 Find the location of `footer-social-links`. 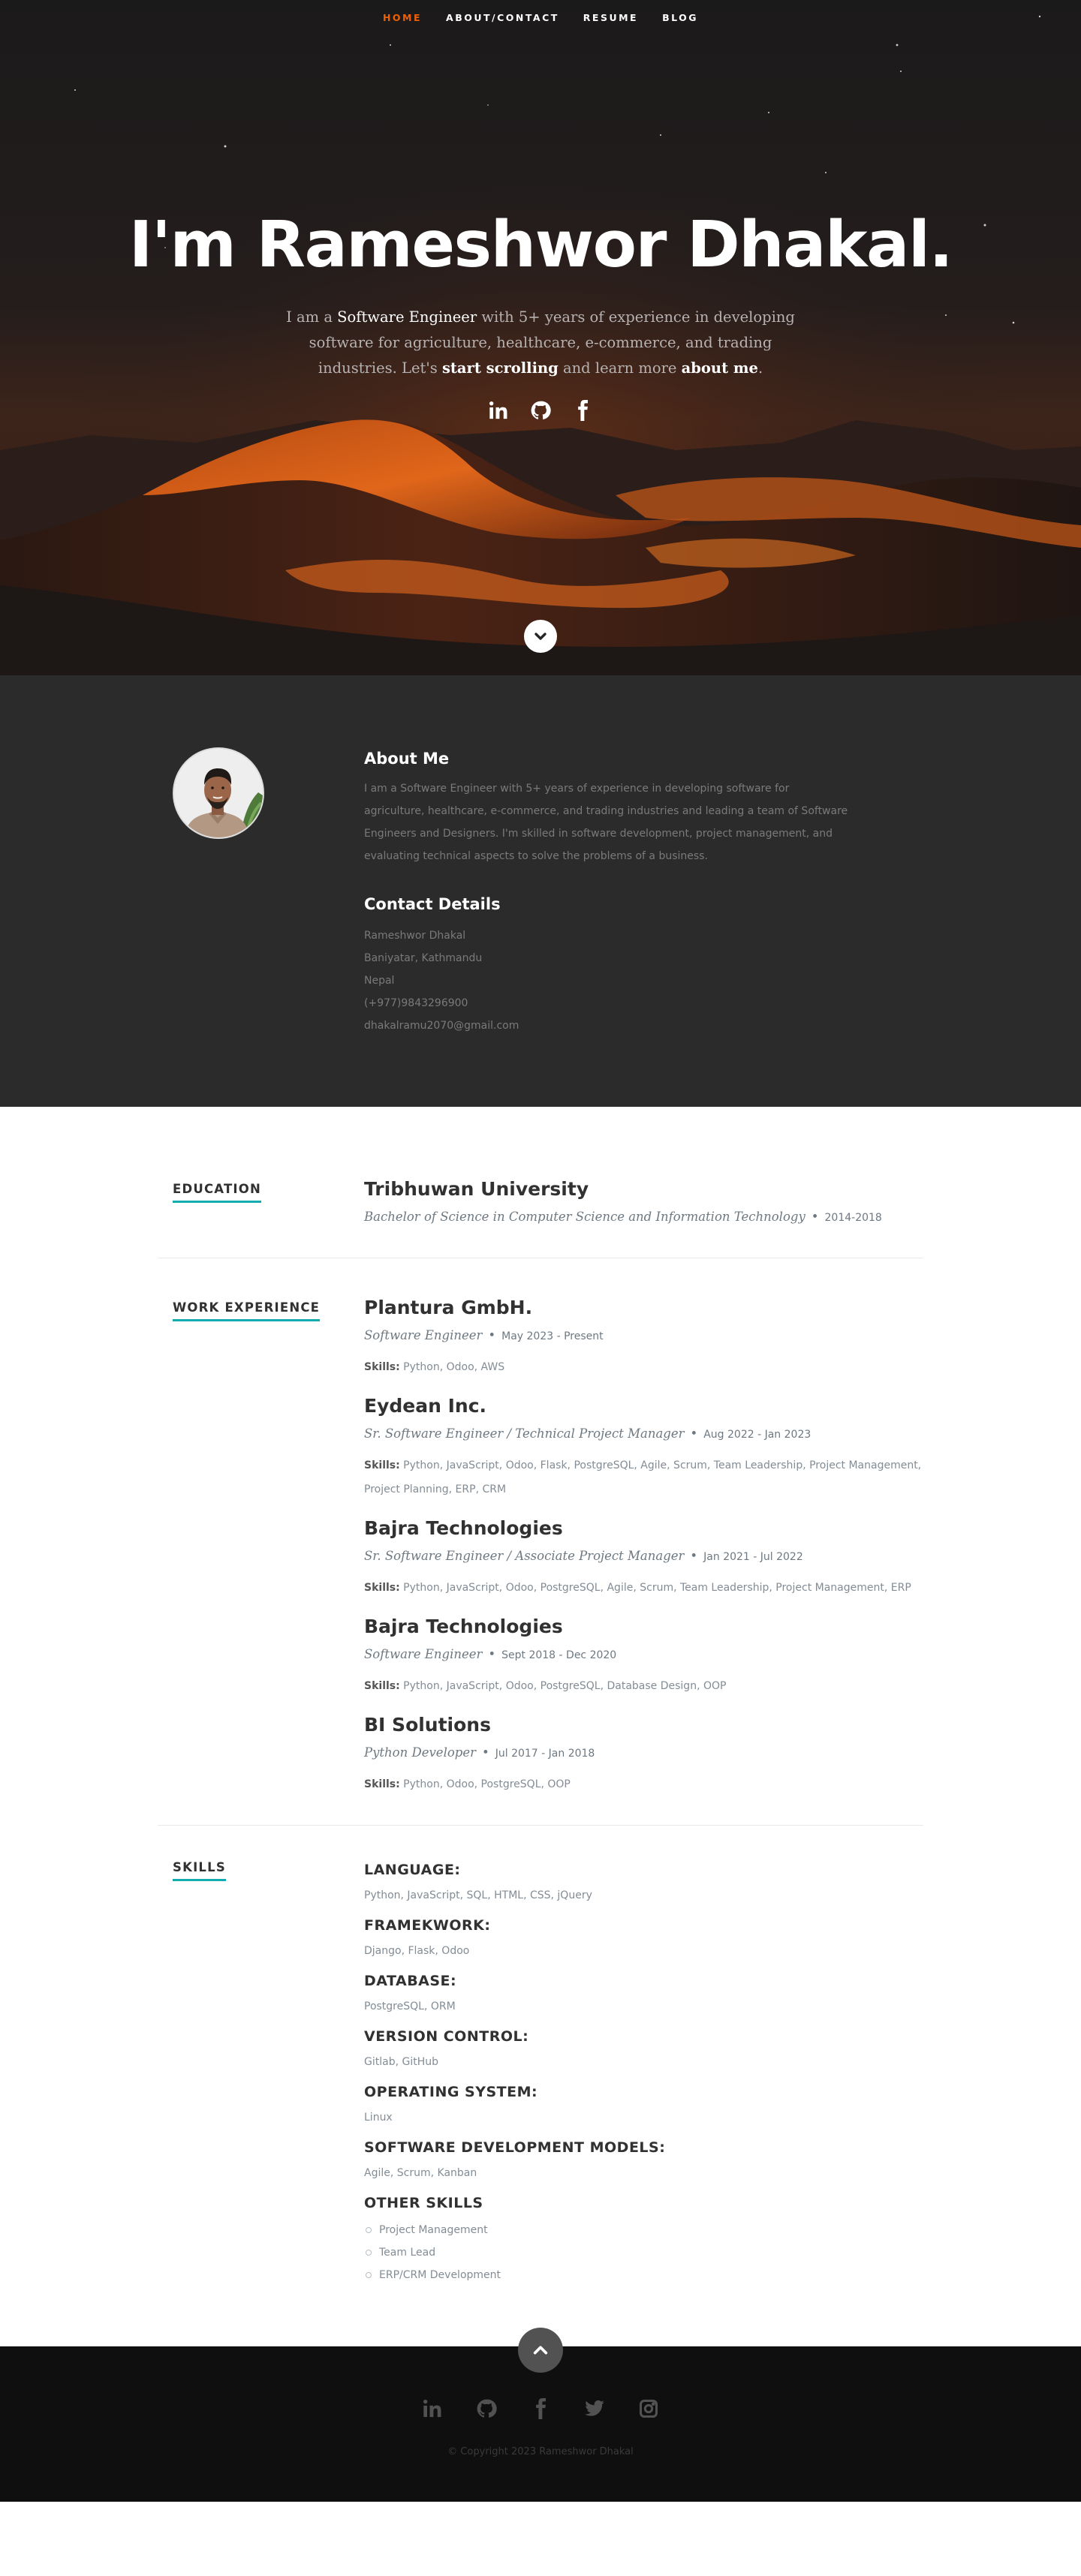

footer-social-links is located at coordinates (540, 2408).